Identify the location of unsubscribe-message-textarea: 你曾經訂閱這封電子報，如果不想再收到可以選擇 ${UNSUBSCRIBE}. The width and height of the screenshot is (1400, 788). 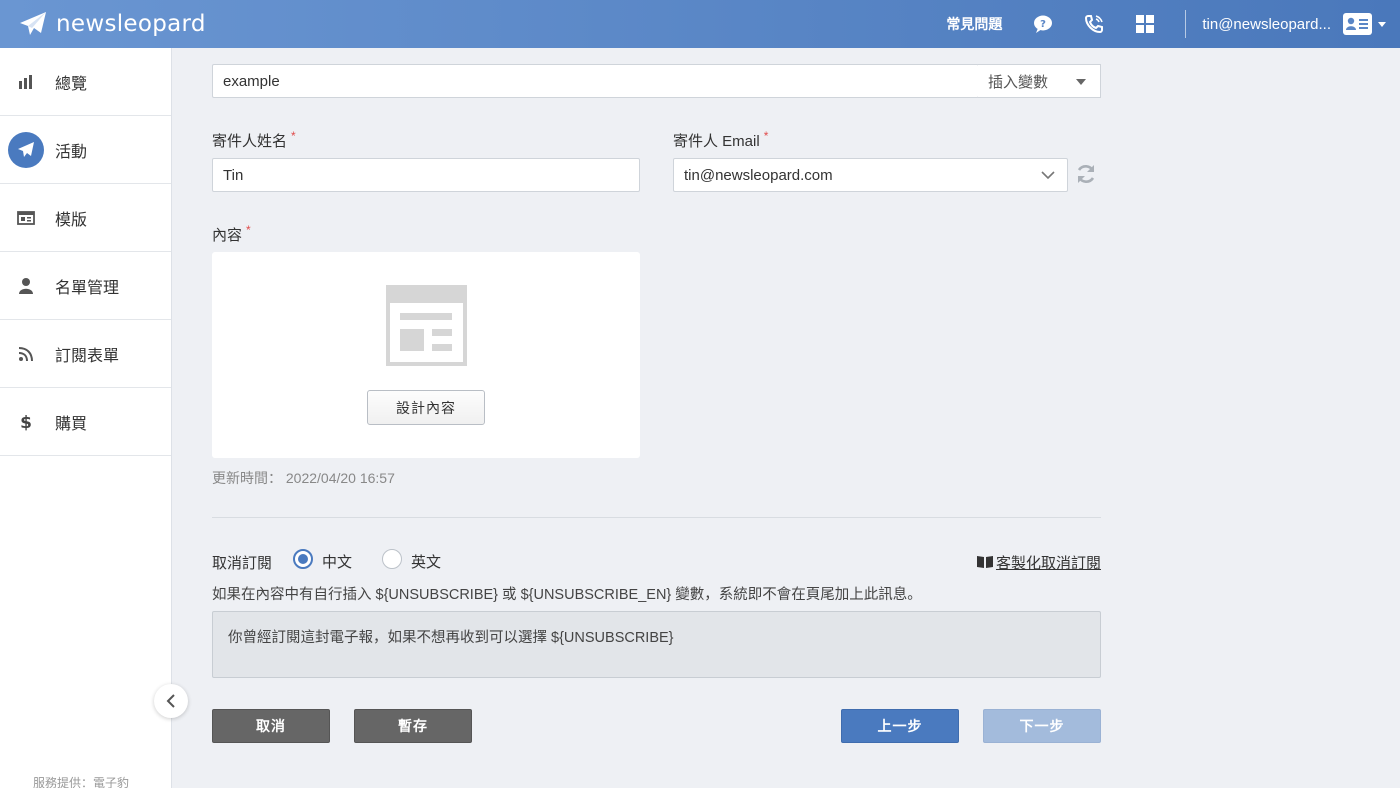
(656, 644).